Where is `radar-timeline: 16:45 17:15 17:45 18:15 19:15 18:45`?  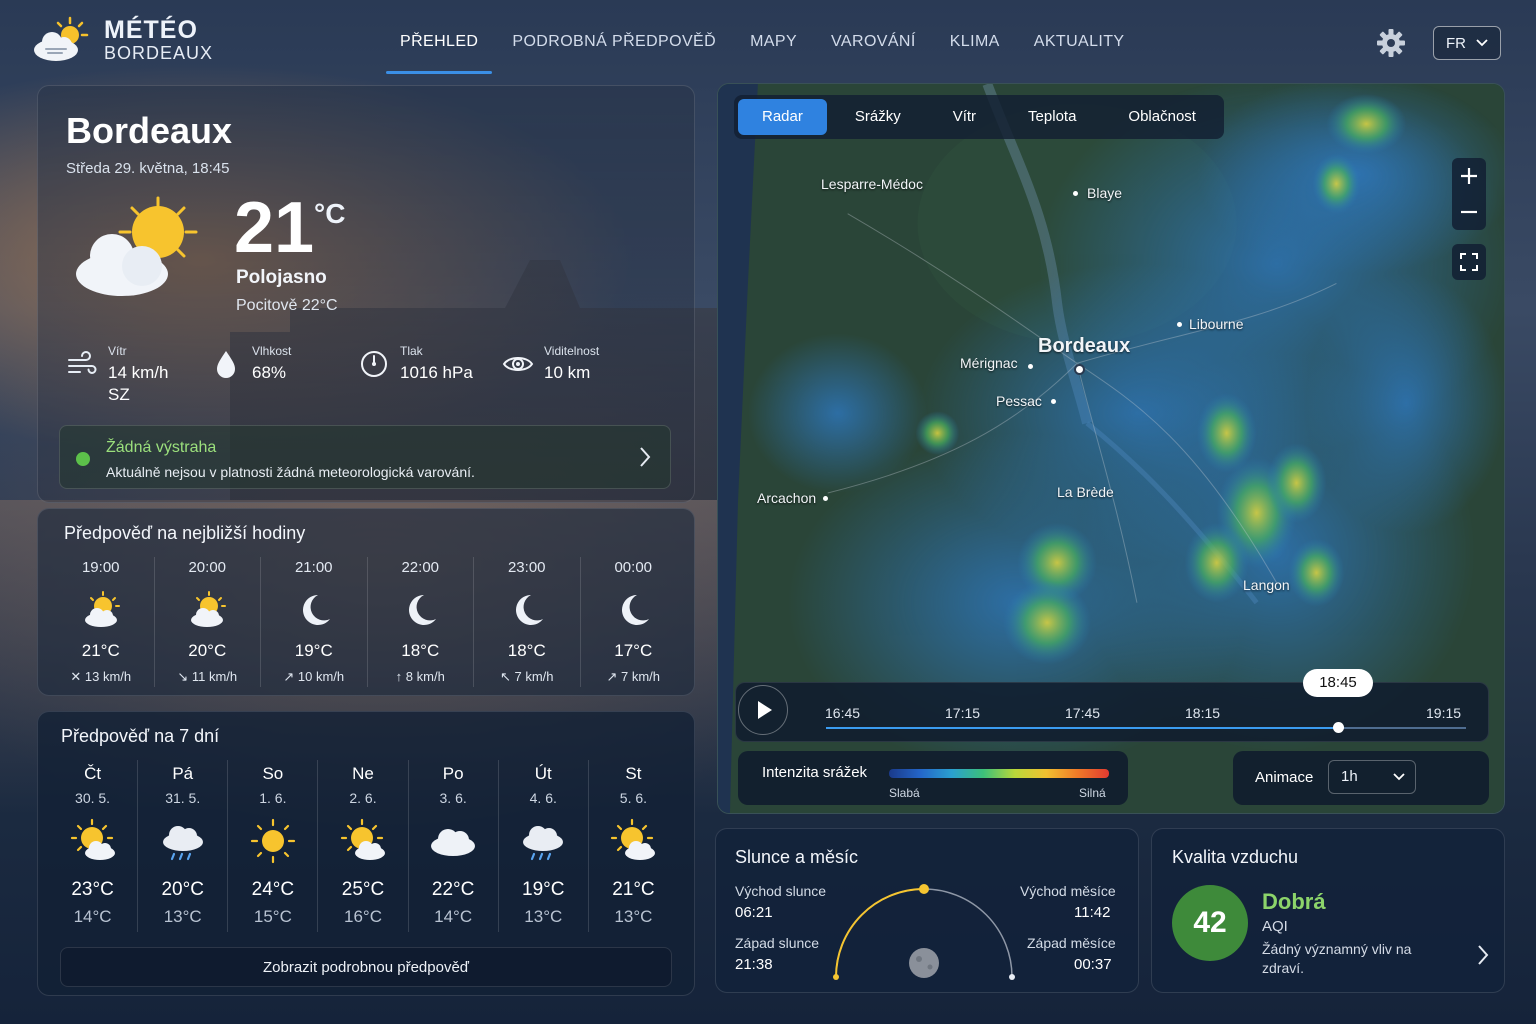 radar-timeline: 16:45 17:15 17:45 18:15 19:15 18:45 is located at coordinates (1112, 705).